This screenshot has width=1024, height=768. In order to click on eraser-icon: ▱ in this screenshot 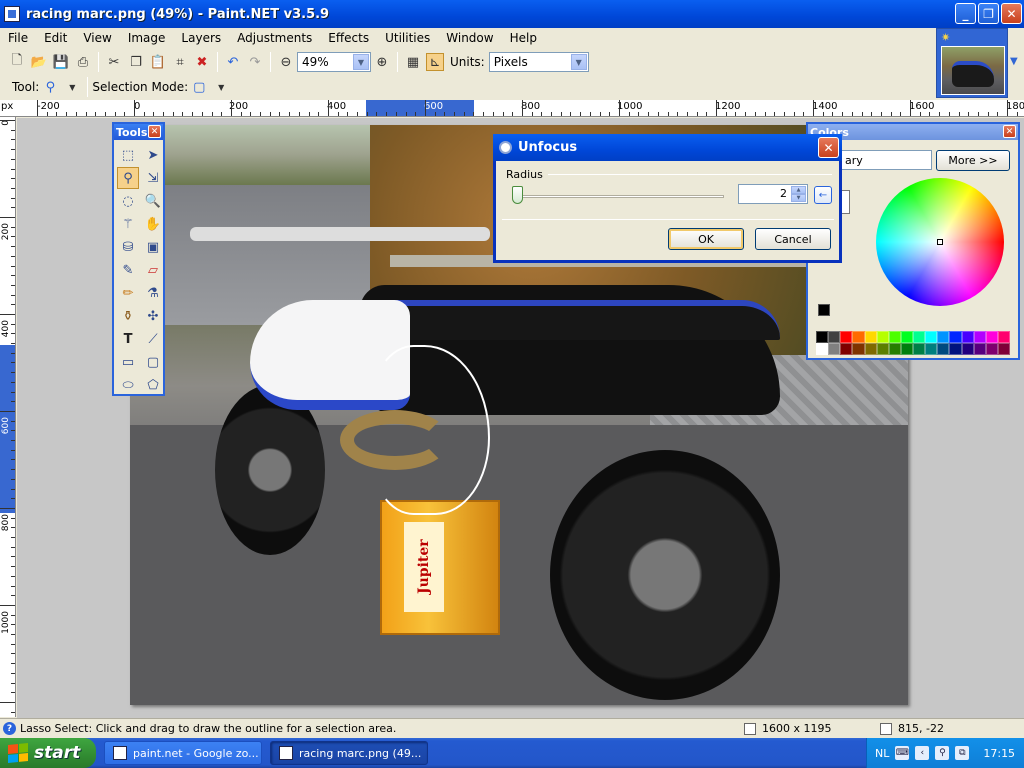, I will do `click(153, 270)`.